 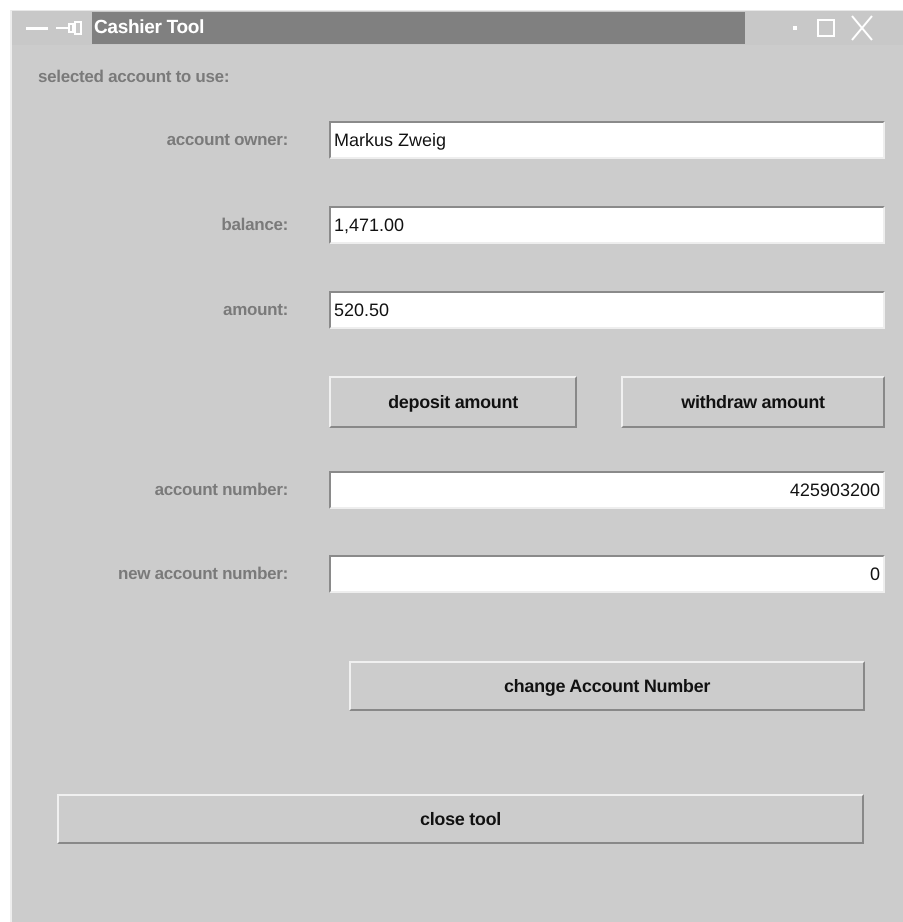 What do you see at coordinates (460, 819) in the screenshot?
I see `close-tool-button: close tool` at bounding box center [460, 819].